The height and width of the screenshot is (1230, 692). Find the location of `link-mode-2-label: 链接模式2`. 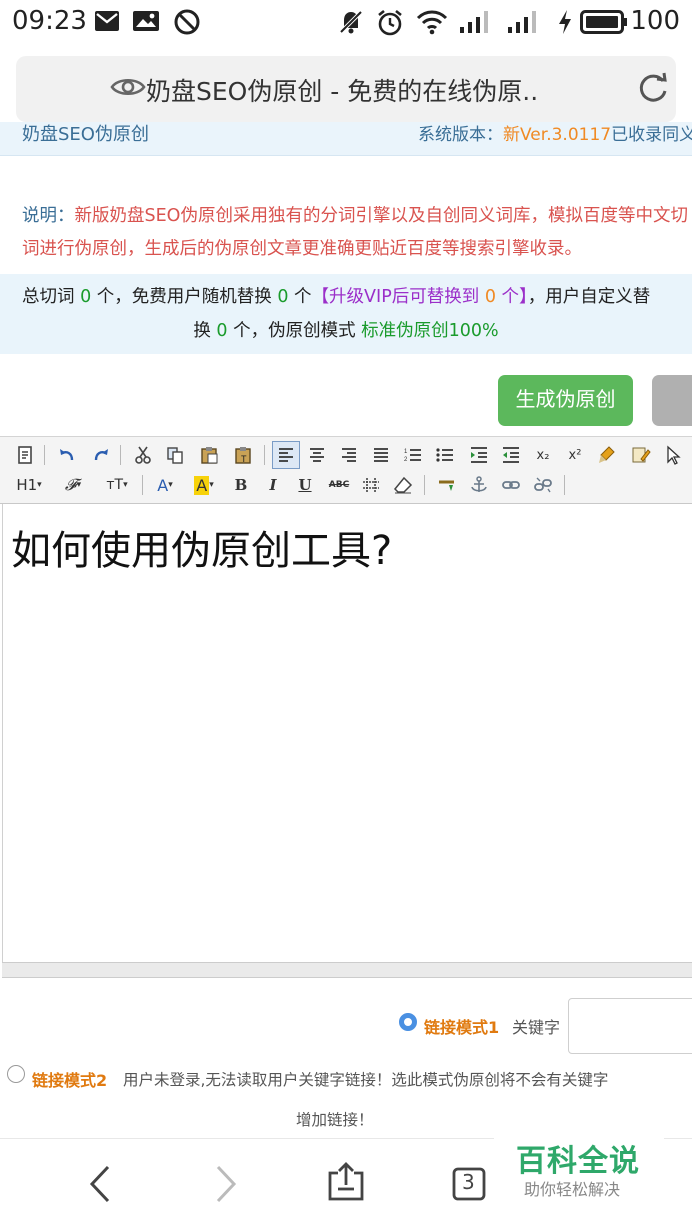

link-mode-2-label: 链接模式2 is located at coordinates (69, 1079).